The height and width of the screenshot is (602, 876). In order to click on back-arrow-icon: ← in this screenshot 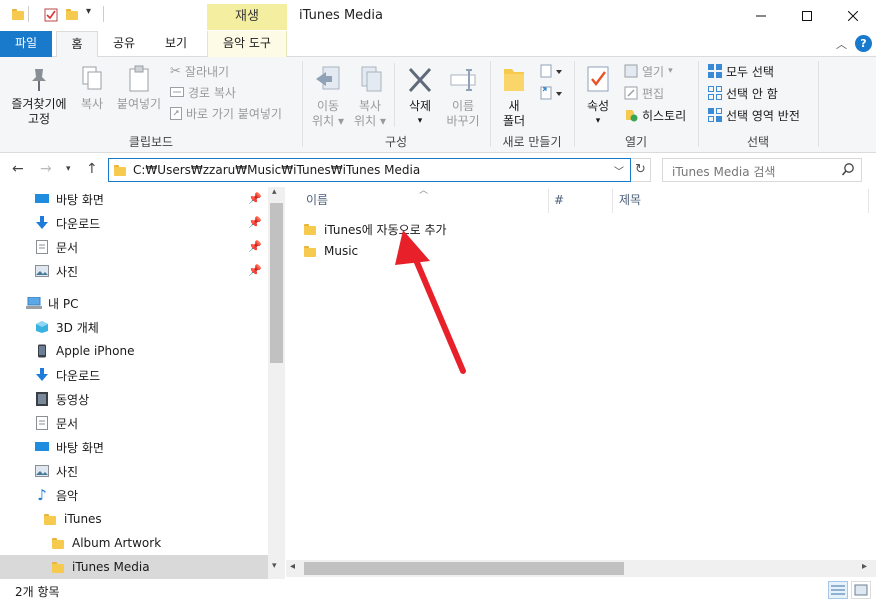, I will do `click(18, 169)`.